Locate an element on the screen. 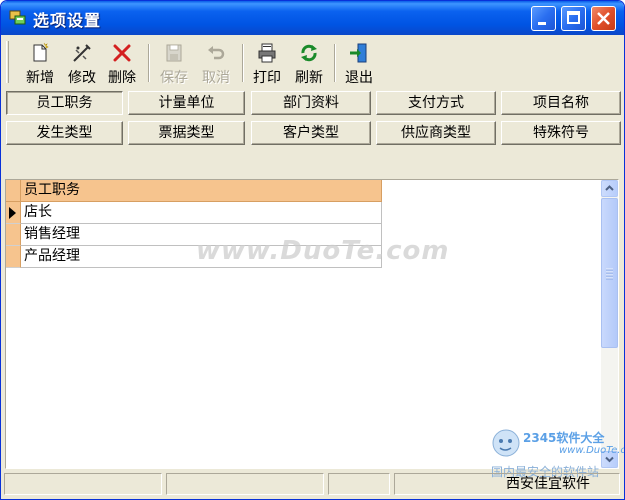 This screenshot has width=625, height=500. save-button: 保存 is located at coordinates (174, 63).